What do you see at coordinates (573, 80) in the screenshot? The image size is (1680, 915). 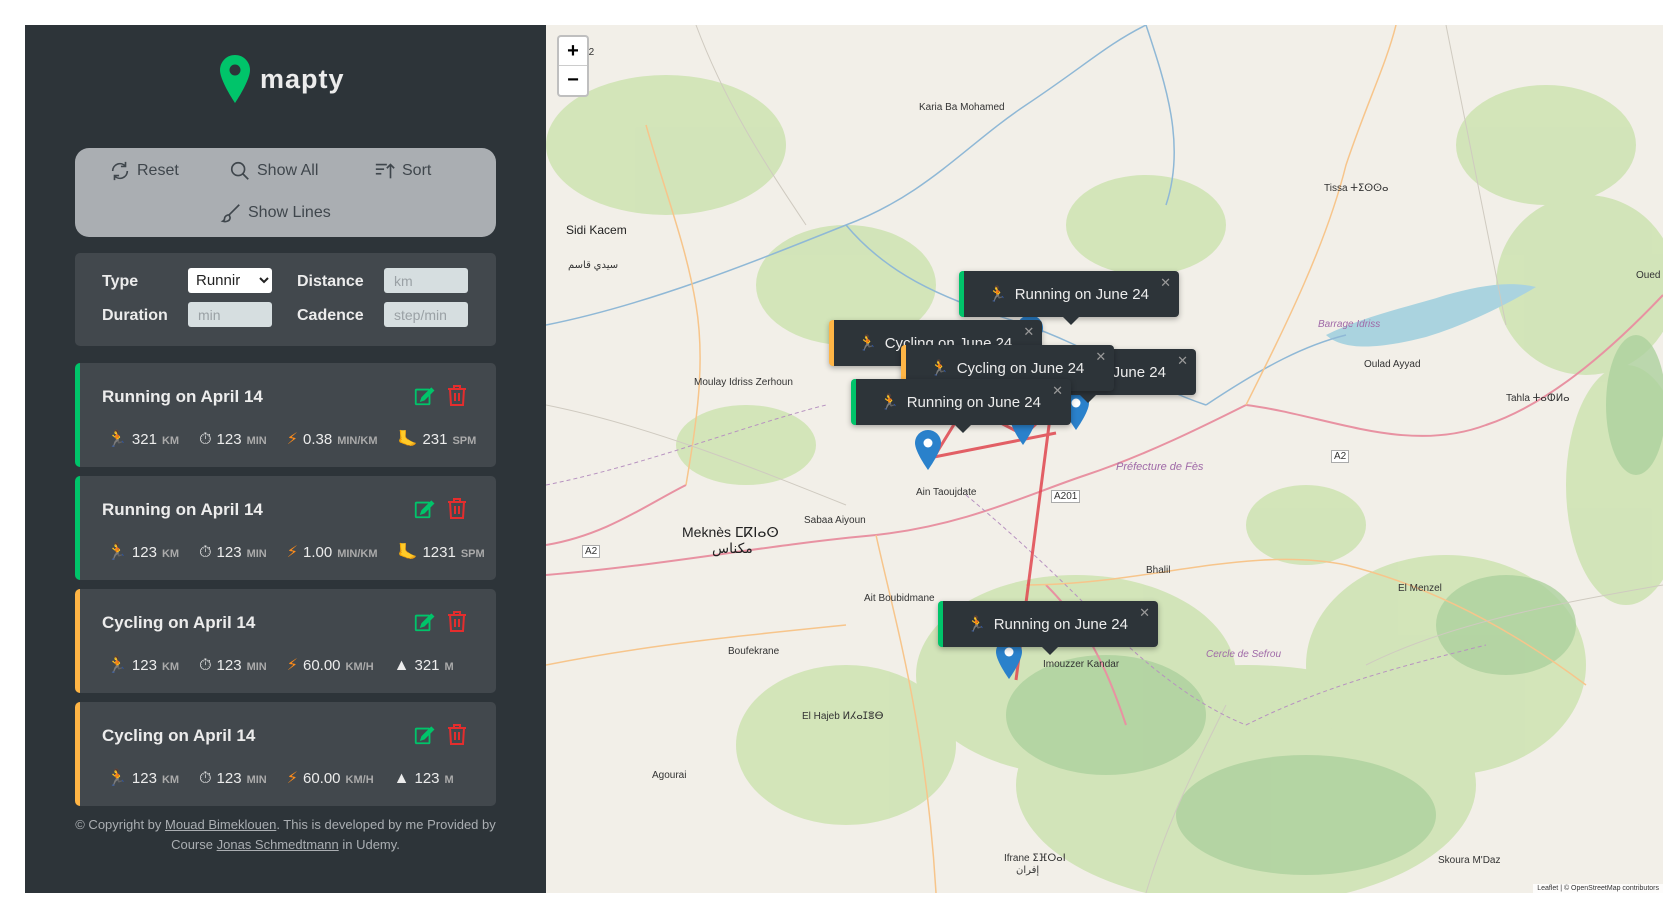 I see `zoom-out-button: −` at bounding box center [573, 80].